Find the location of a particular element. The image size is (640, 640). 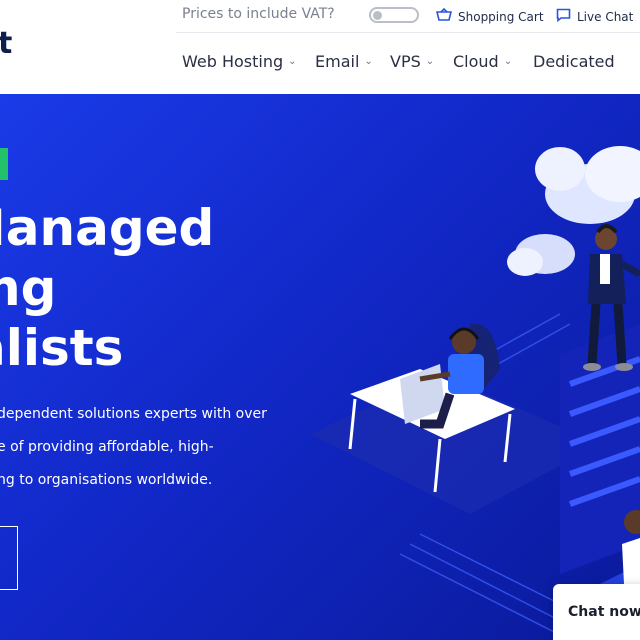

nav-item-email: Email ⌄ is located at coordinates (344, 61).